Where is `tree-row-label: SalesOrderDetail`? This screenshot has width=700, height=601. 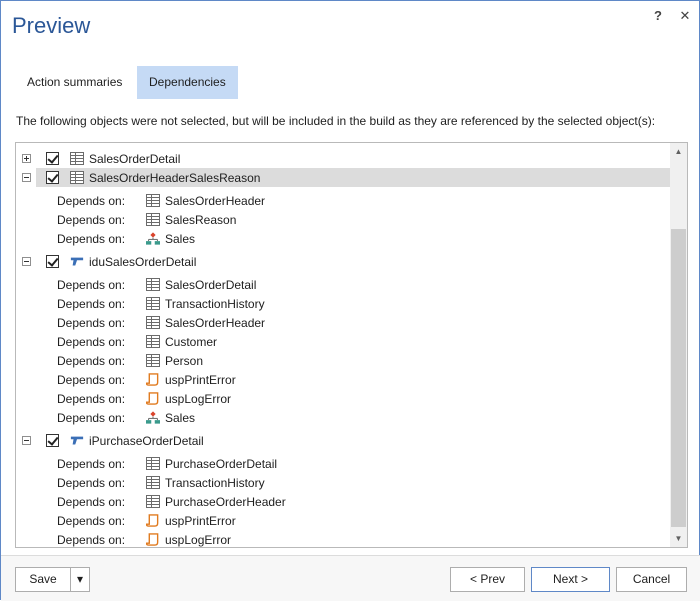
tree-row-label: SalesOrderDetail is located at coordinates (135, 159).